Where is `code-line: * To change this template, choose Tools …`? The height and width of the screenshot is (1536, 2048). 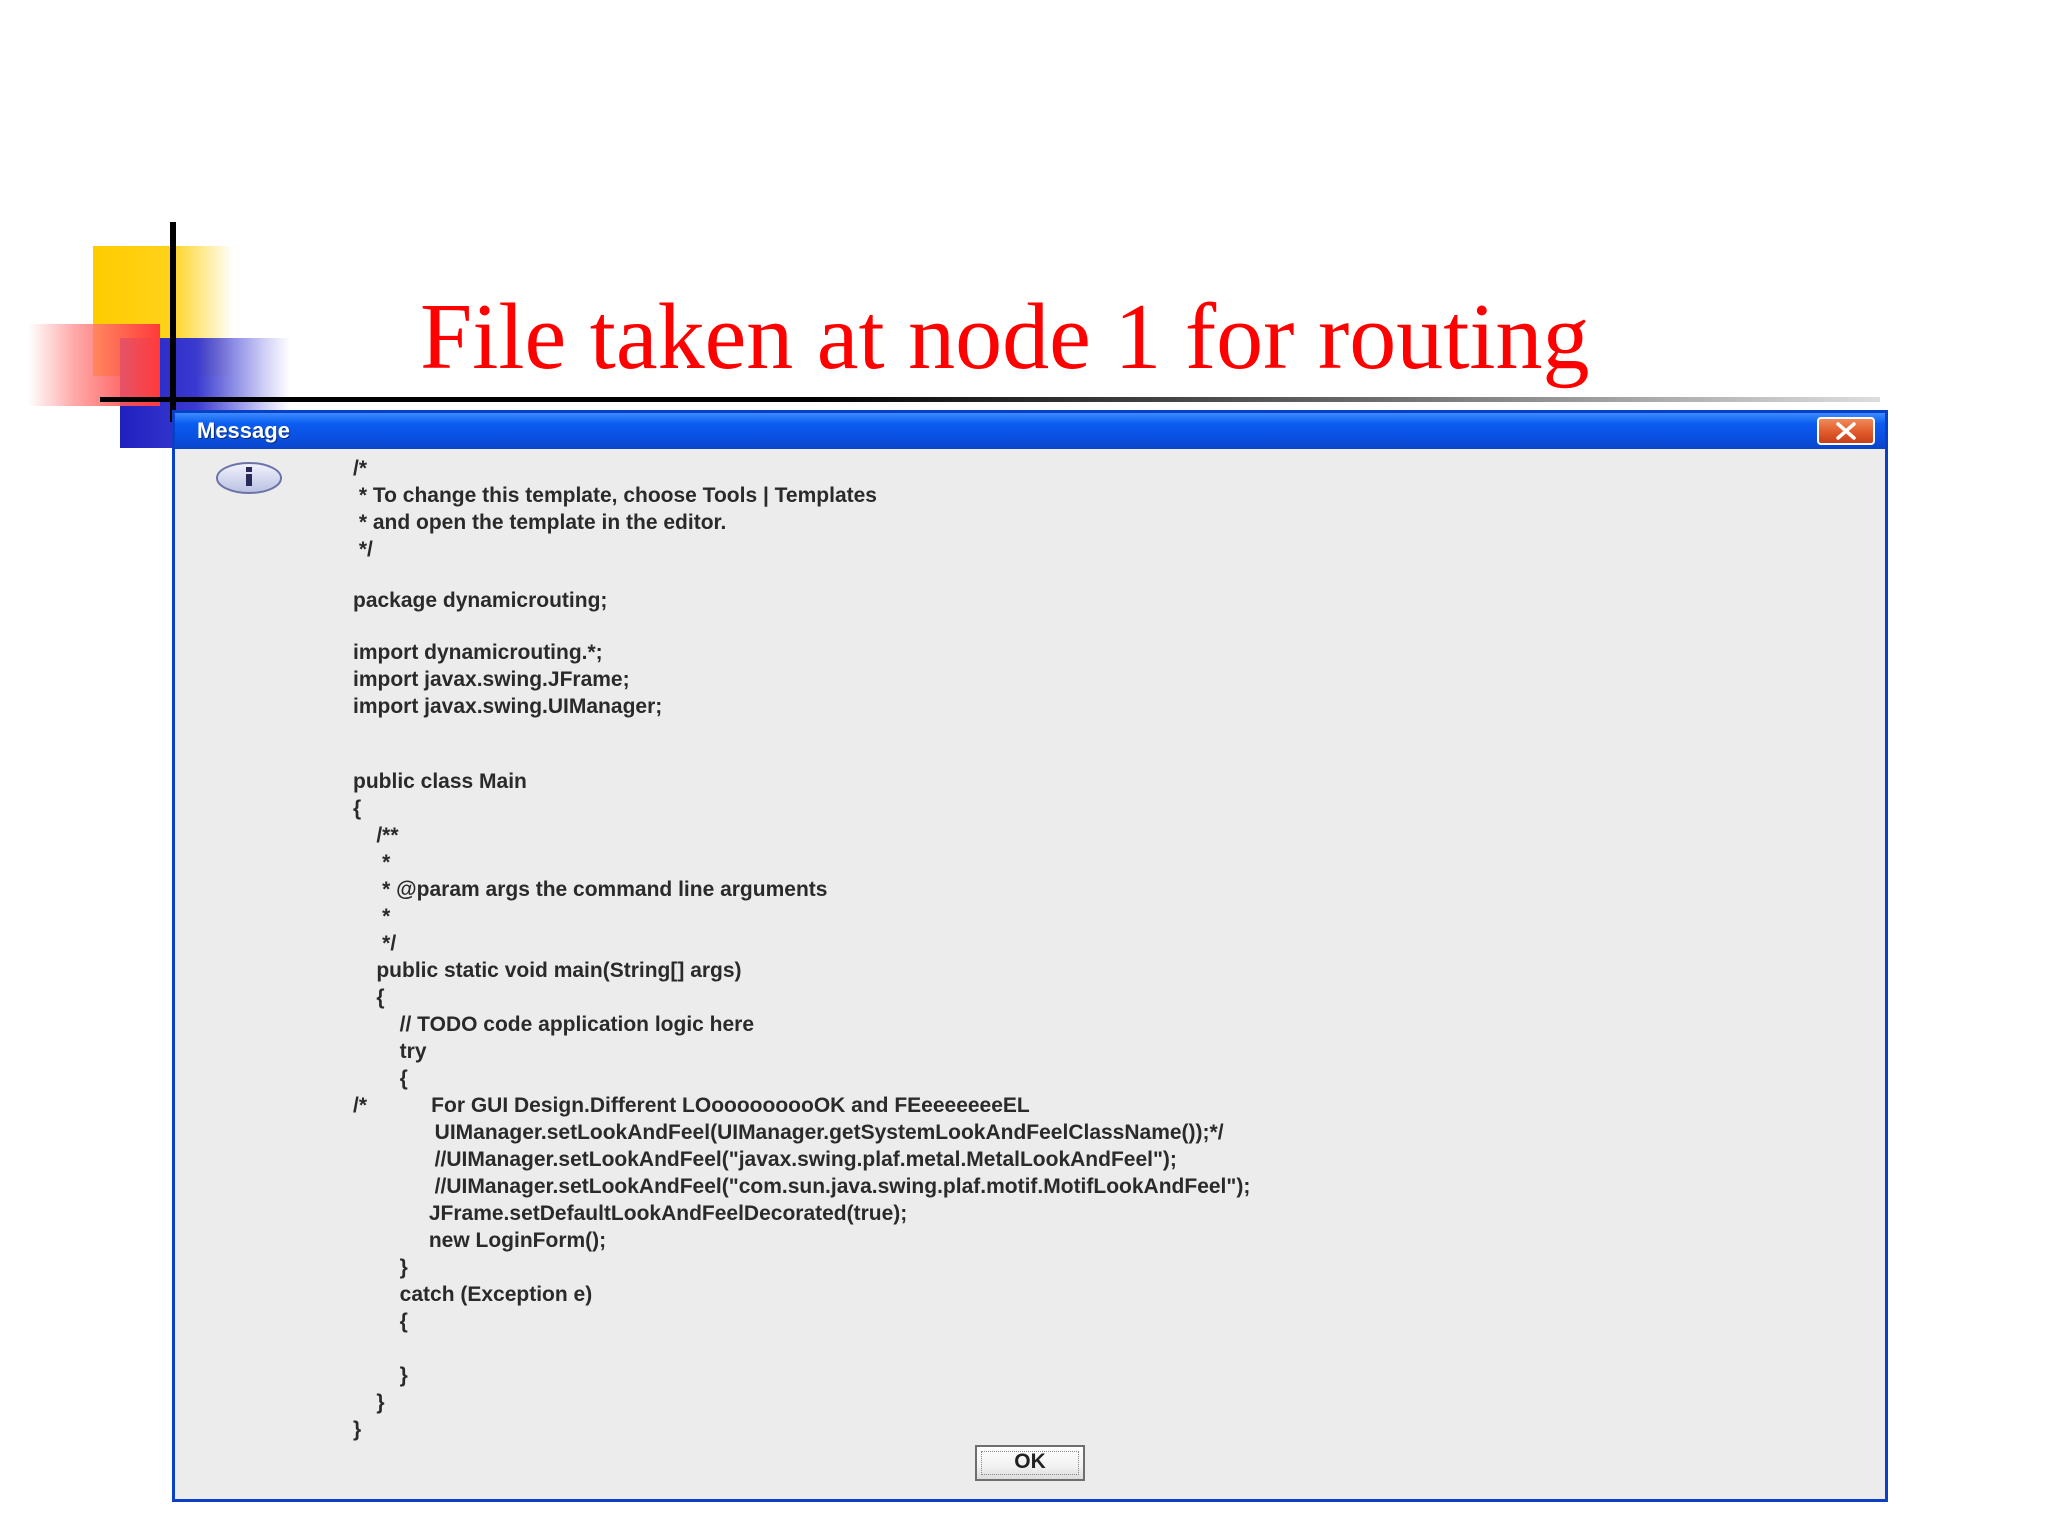
code-line: * To change this template, choose Tools … is located at coordinates (615, 495).